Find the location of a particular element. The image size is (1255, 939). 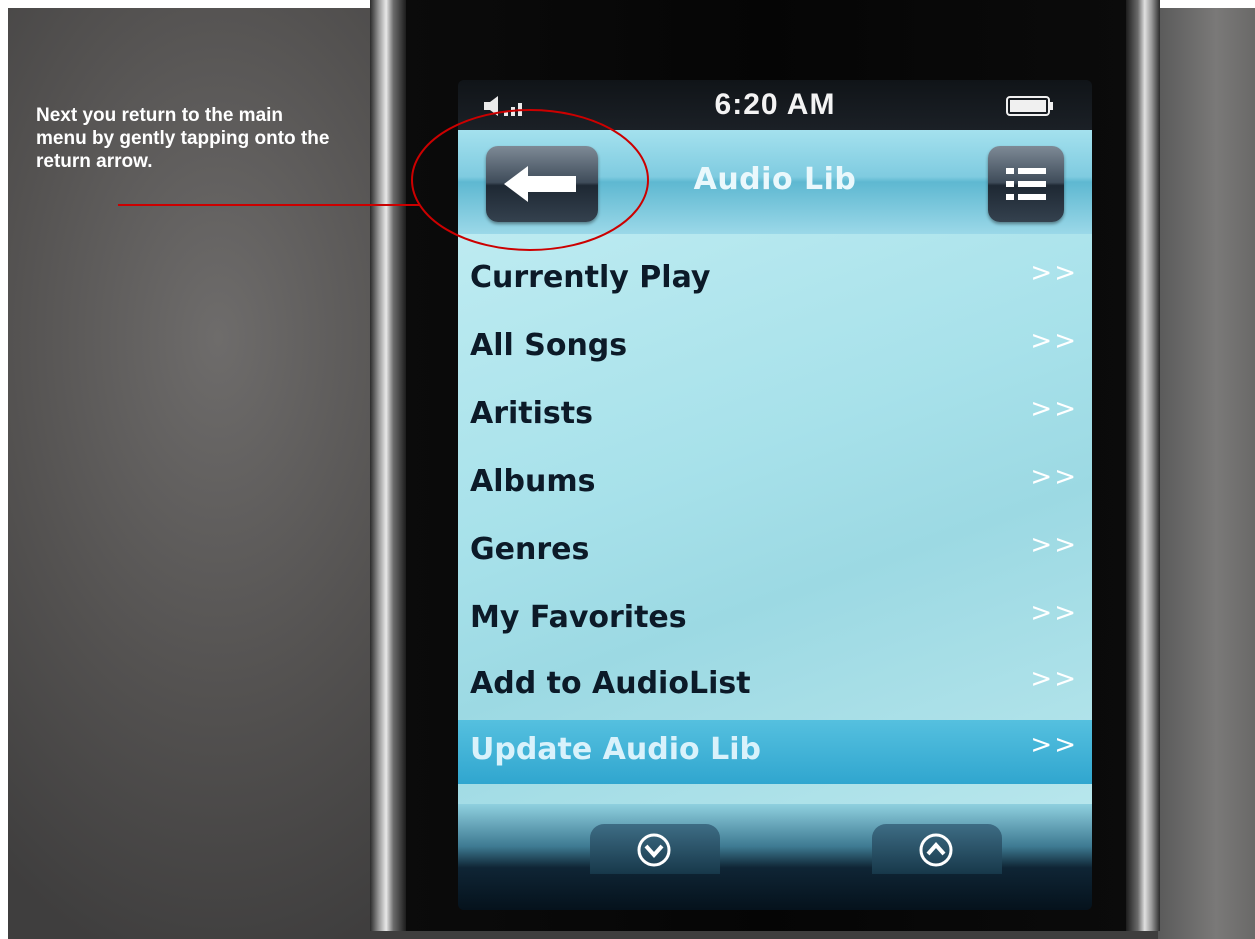

annotation-overlay is located at coordinates (383, 180).